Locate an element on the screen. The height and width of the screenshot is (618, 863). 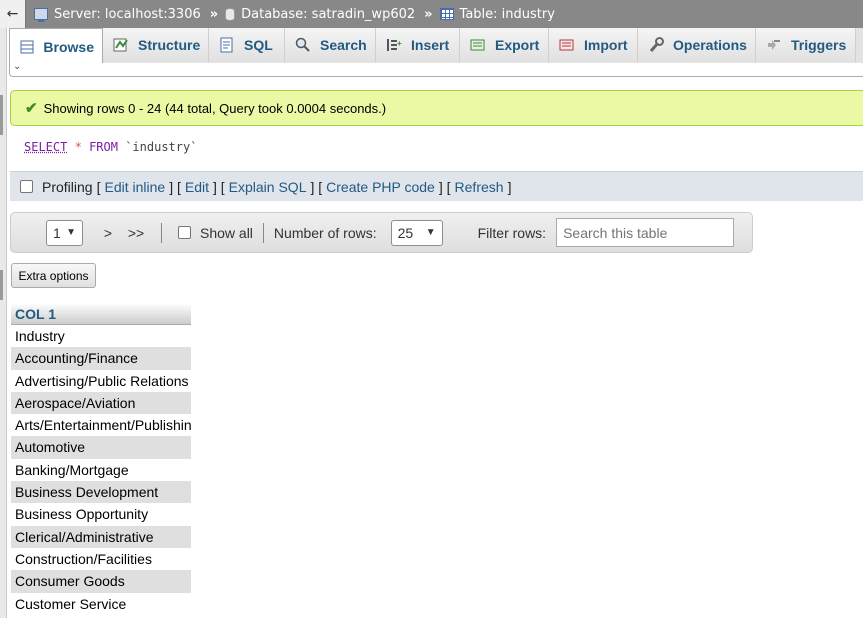
import-icon is located at coordinates (567, 45).